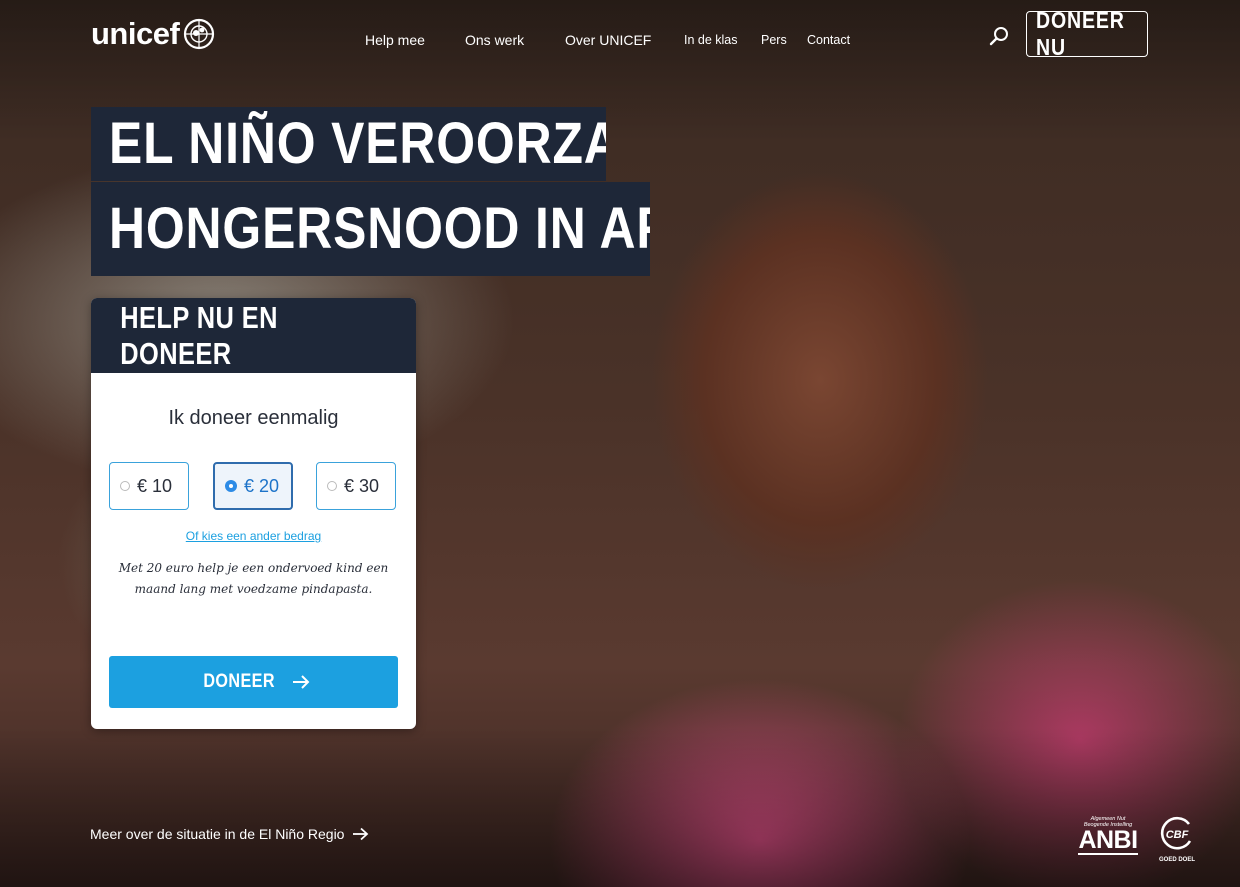  What do you see at coordinates (155, 485) in the screenshot?
I see `amount-label: € 10` at bounding box center [155, 485].